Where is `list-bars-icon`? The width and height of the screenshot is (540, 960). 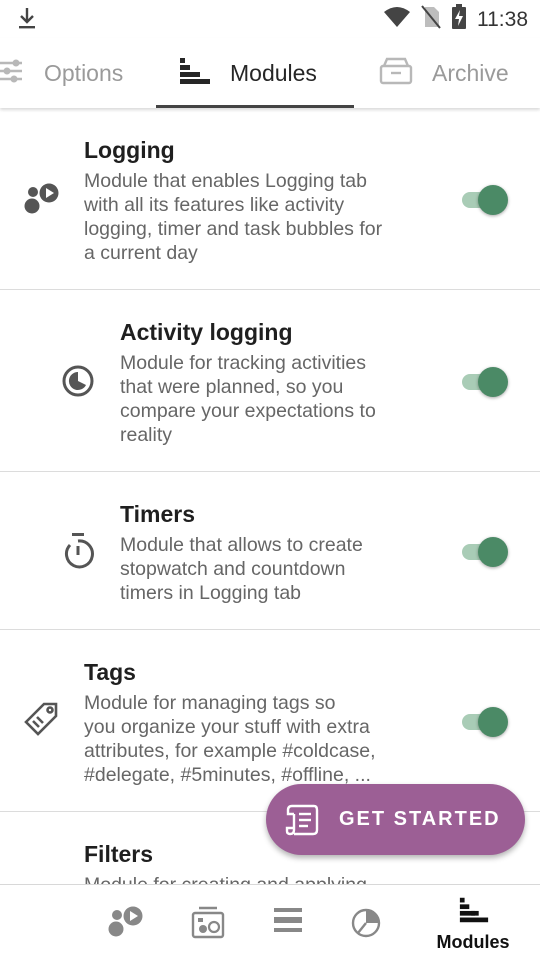 list-bars-icon is located at coordinates (288, 922).